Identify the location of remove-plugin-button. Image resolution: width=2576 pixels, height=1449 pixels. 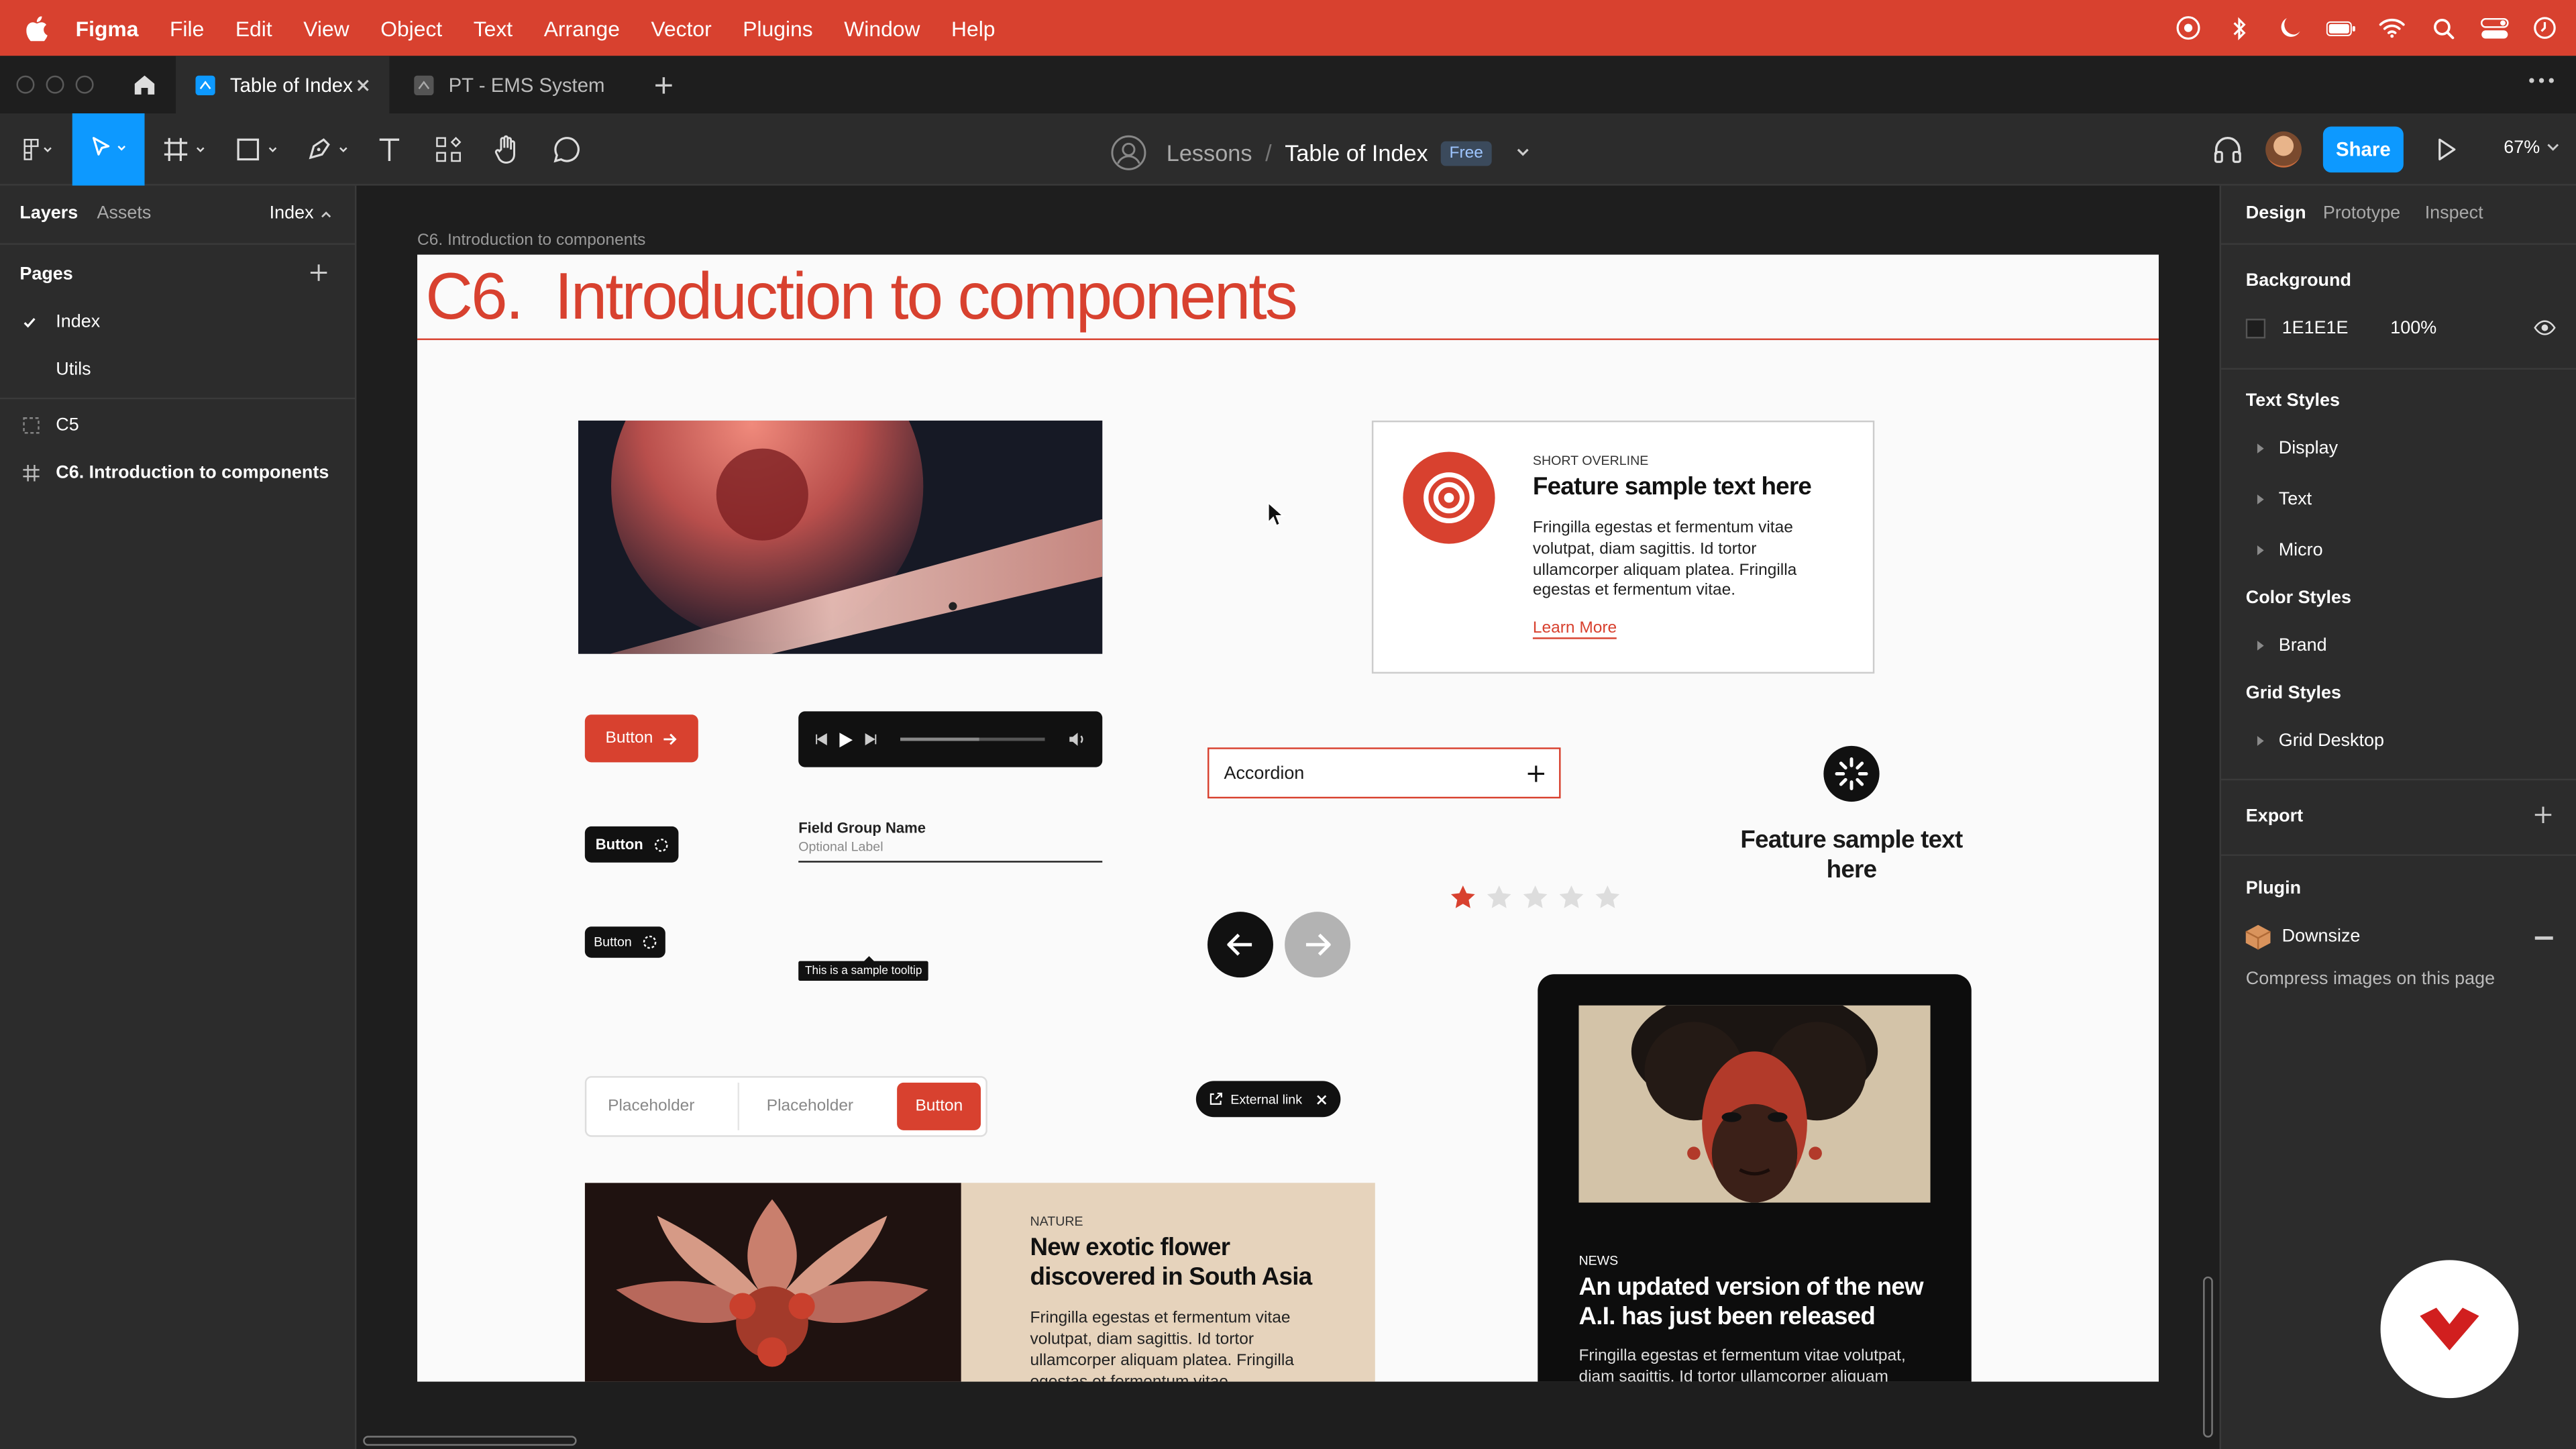
(2543, 937).